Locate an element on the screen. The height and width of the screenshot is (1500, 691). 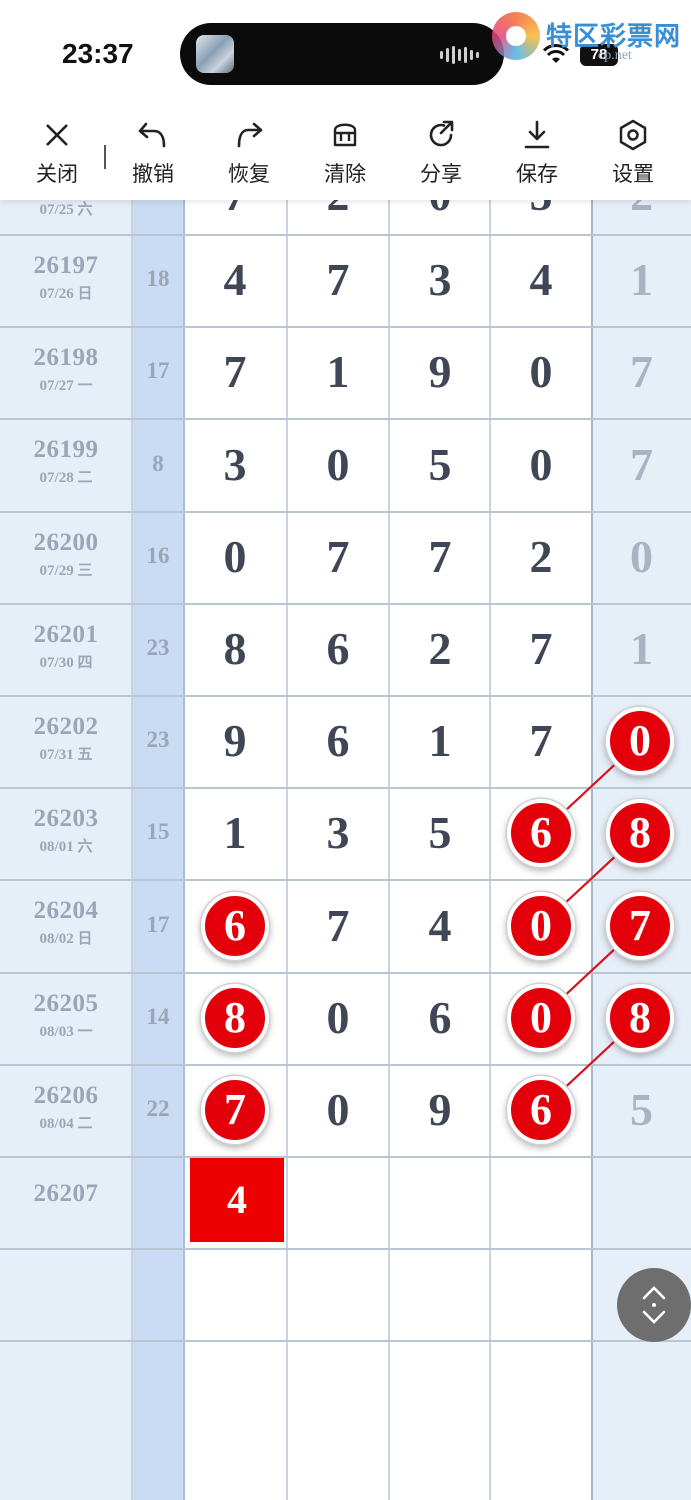
issue-cell: 26205 08/03 一 is located at coordinates (66, 1015).